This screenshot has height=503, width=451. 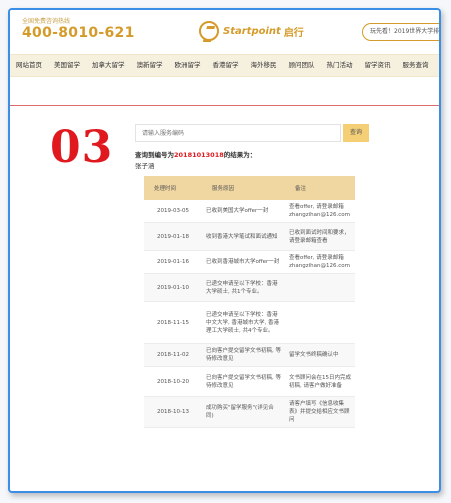 I want to click on cell-reason: 成功购买"留学服务"(详见合同), so click(x=243, y=412).